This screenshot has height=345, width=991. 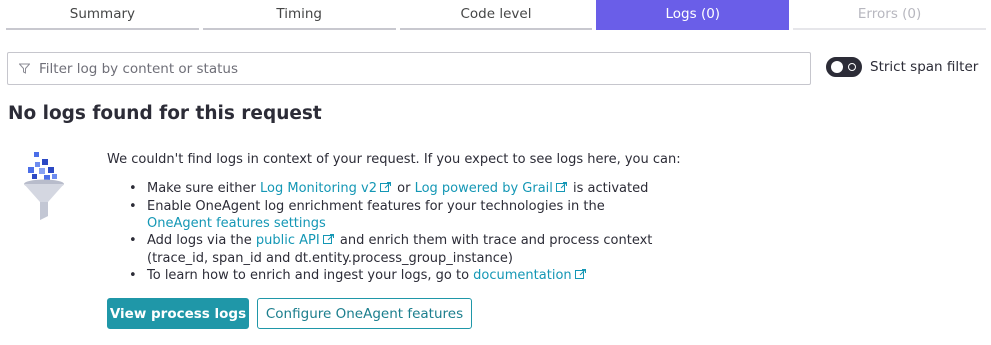 What do you see at coordinates (299, 15) in the screenshot?
I see `tab-timing: Timing` at bounding box center [299, 15].